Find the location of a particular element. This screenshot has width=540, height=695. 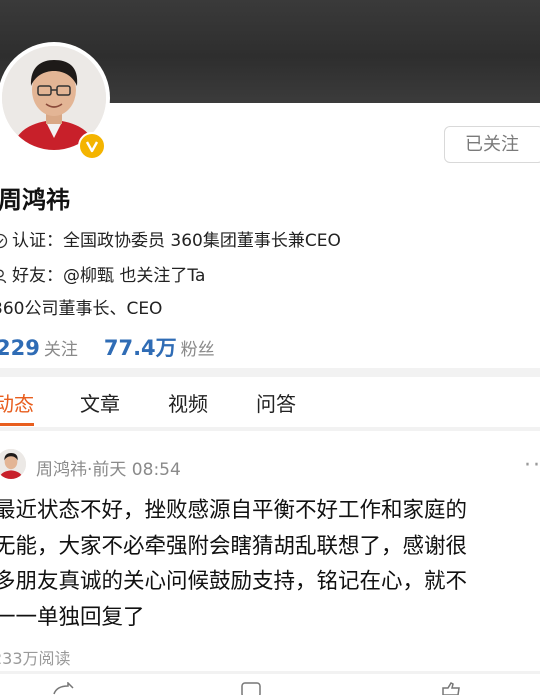

post-line: 一一单独回复了 is located at coordinates (72, 617).